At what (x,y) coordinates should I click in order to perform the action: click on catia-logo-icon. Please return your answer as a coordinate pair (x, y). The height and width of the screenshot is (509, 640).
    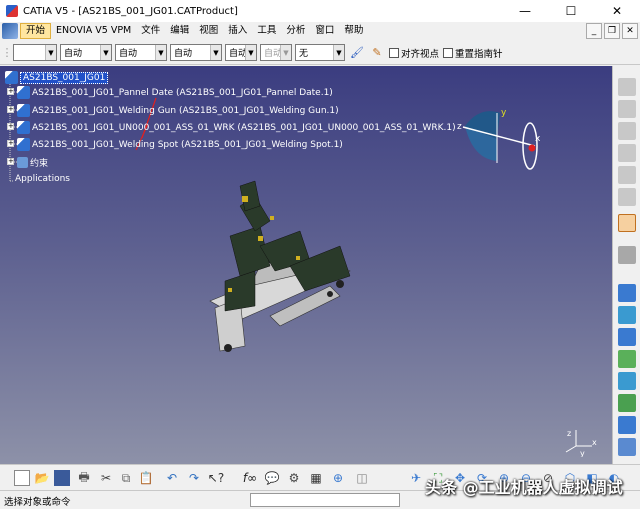
    Looking at the image, I should click on (12, 11).